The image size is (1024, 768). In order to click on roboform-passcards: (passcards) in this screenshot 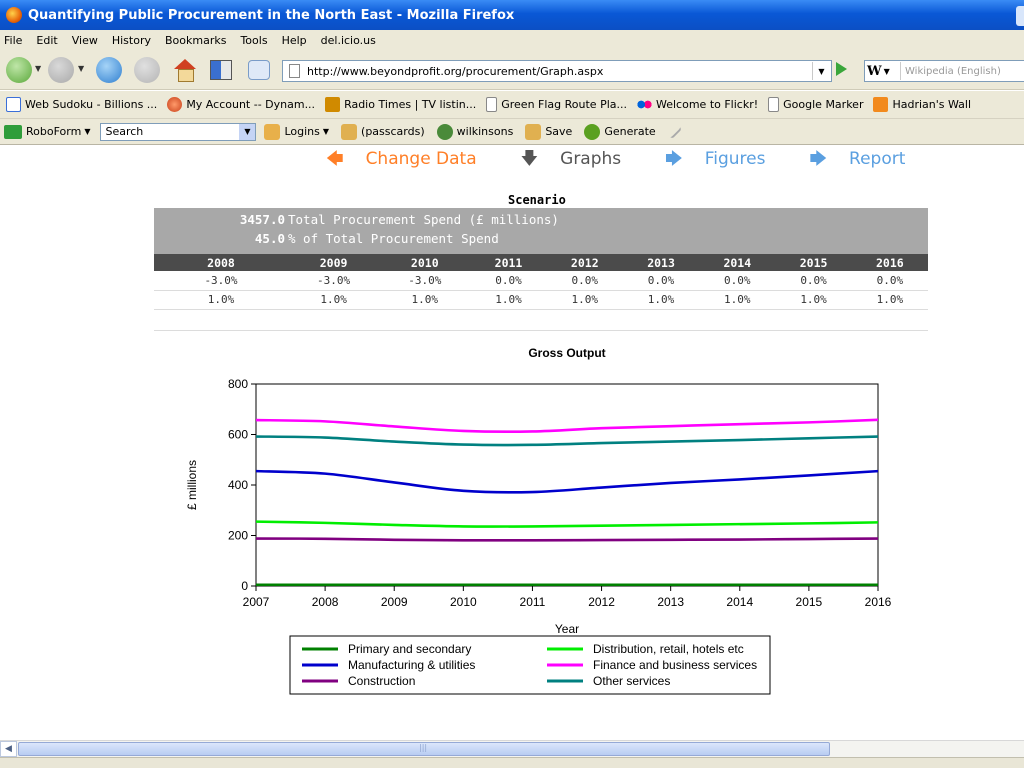, I will do `click(383, 131)`.